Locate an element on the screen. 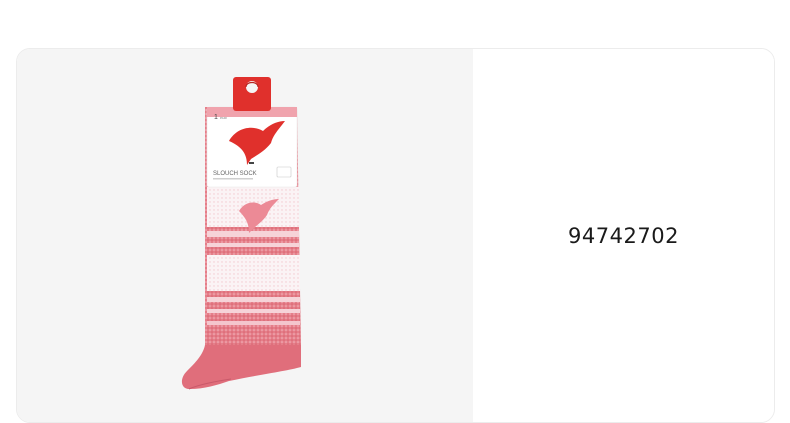 This screenshot has width=790, height=423. product-code: 94742702 is located at coordinates (623, 235).